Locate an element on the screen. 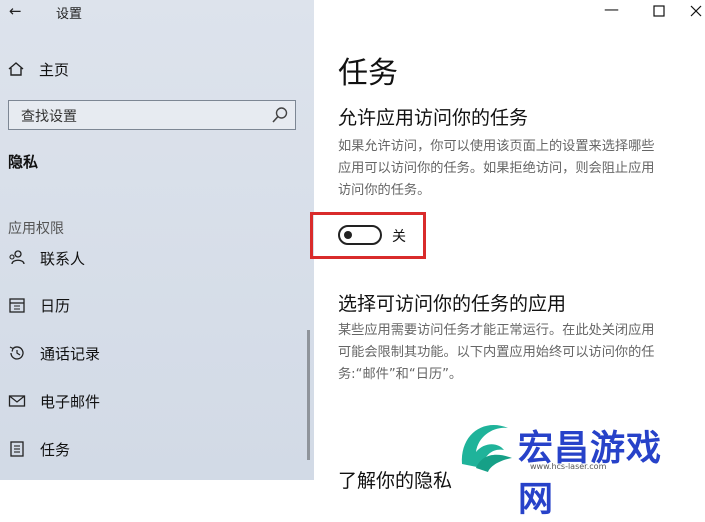 The height and width of the screenshot is (522, 705). description-line: 可能会限制其功能。以下内置应用始终可以访问你的任 is located at coordinates (496, 352).